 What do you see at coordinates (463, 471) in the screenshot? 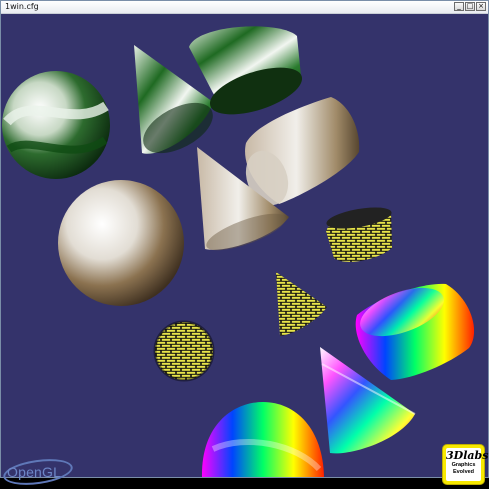
I see `3dlabs-tagline-2: Evolved` at bounding box center [463, 471].